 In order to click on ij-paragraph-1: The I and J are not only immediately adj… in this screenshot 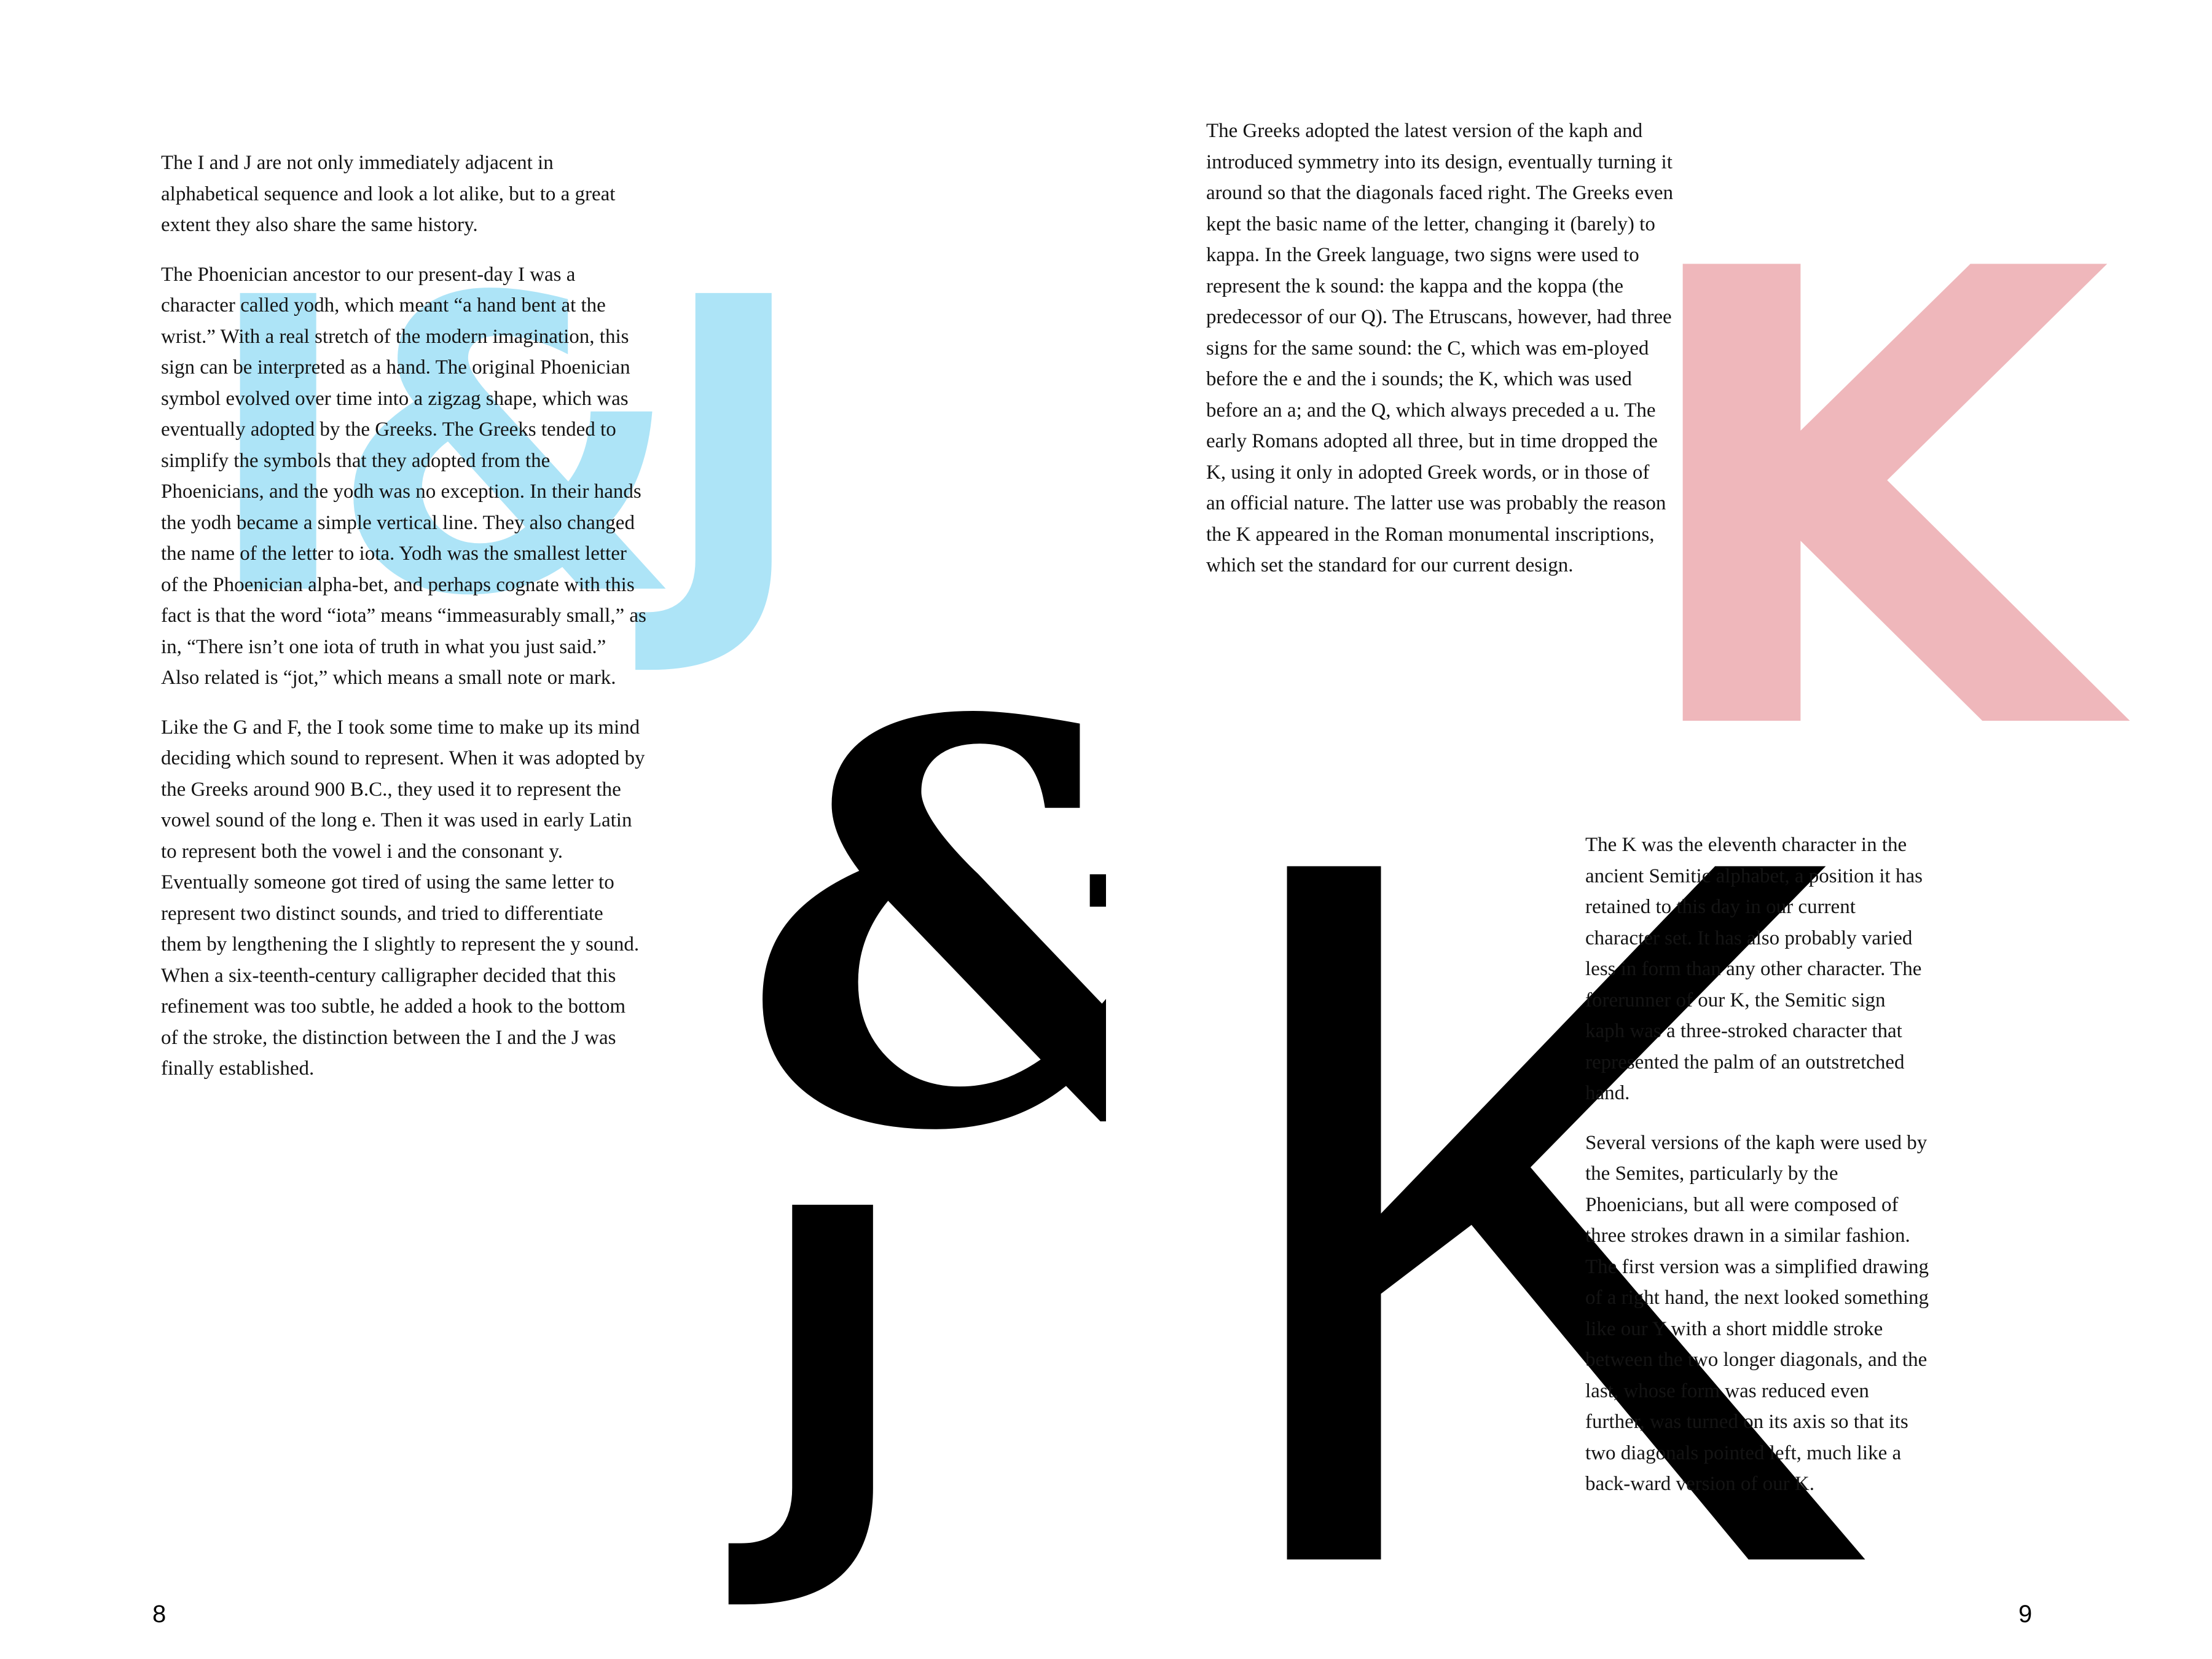, I will do `click(388, 194)`.